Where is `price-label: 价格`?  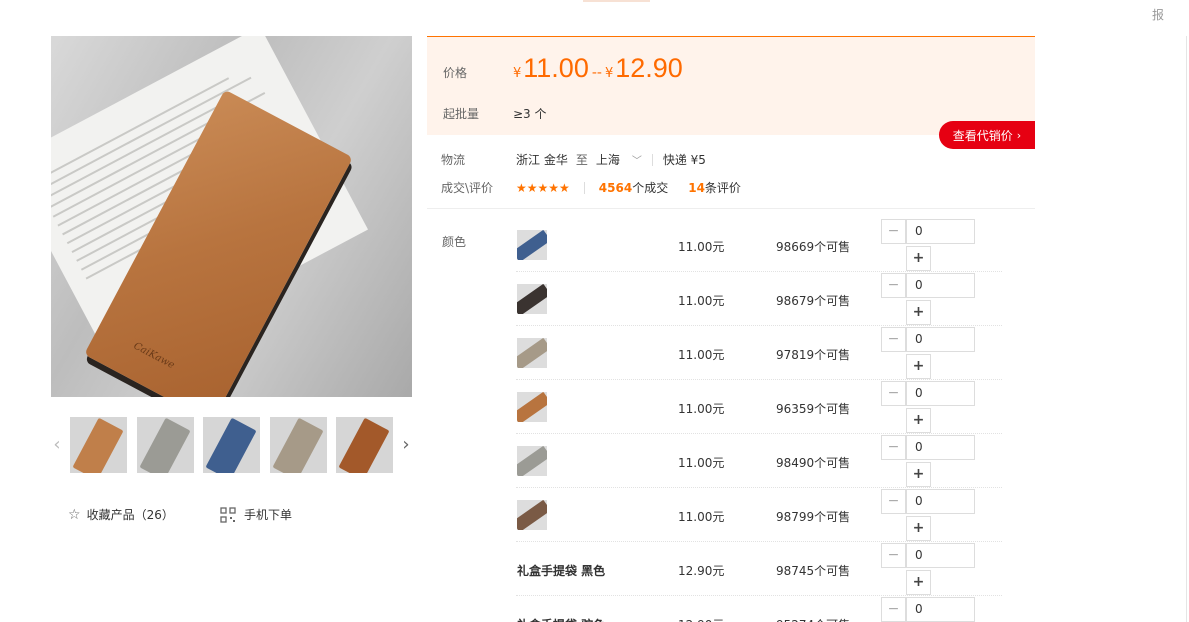
price-label: 价格 is located at coordinates (455, 73).